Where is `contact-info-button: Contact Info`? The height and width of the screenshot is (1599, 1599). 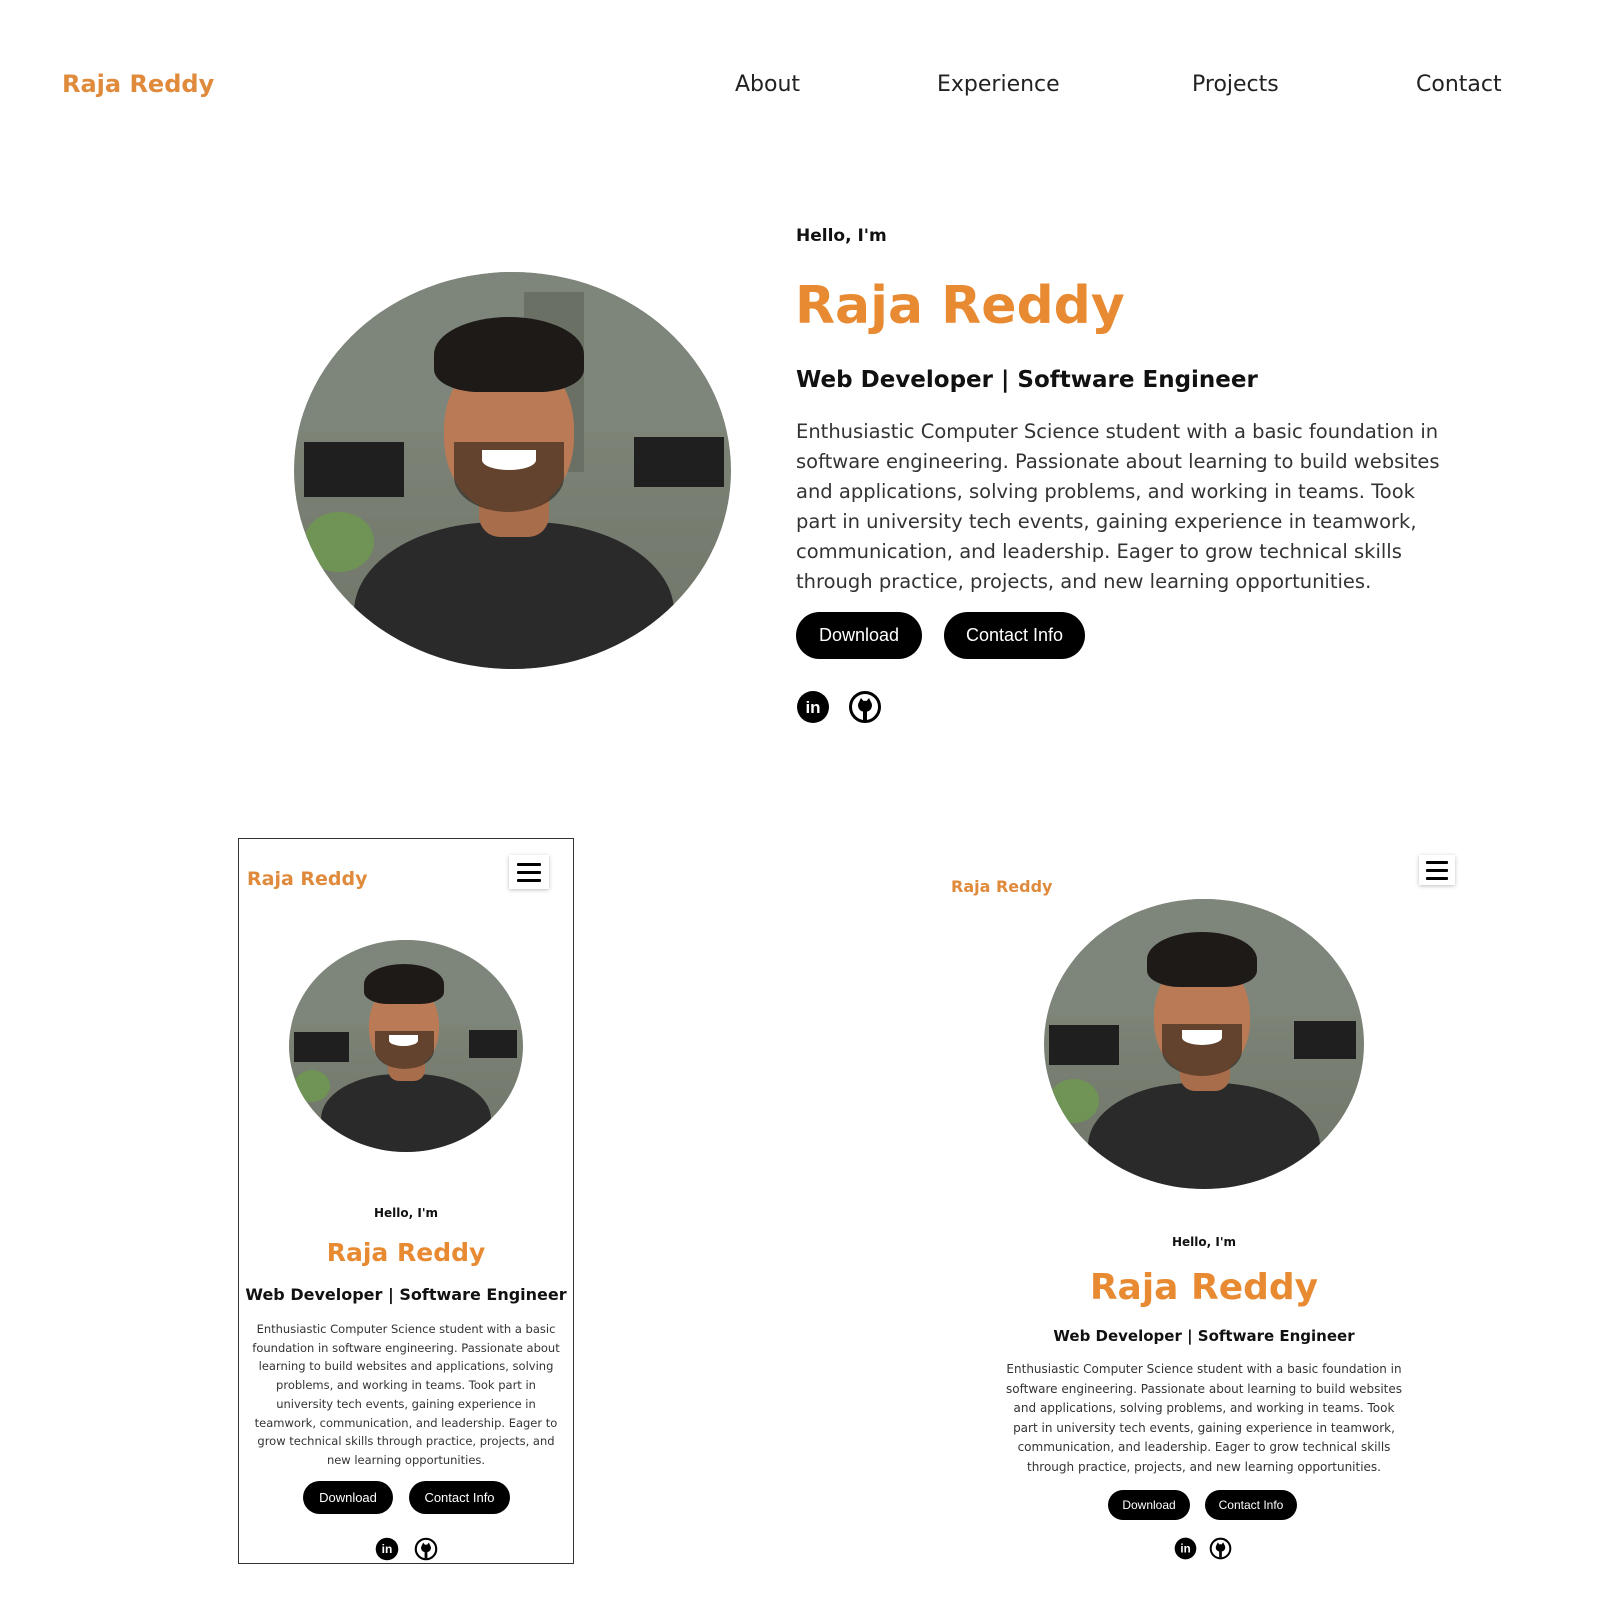 contact-info-button: Contact Info is located at coordinates (1014, 635).